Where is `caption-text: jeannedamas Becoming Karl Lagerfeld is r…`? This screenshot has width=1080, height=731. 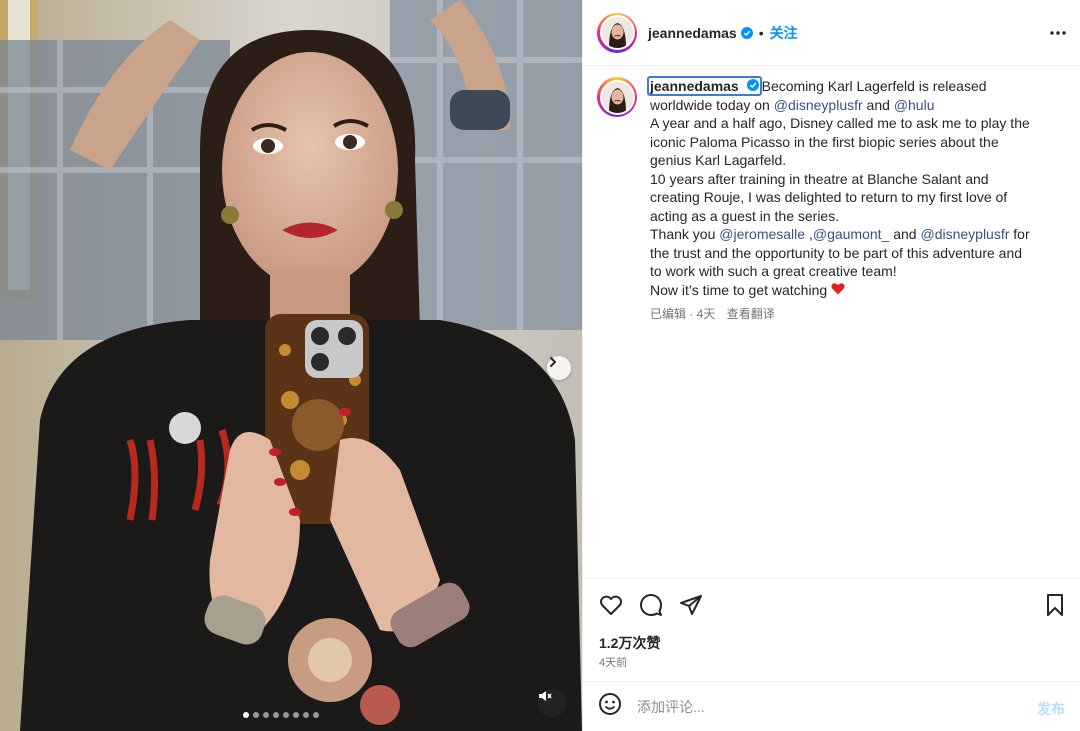 caption-text: jeannedamas Becoming Karl Lagerfeld is r… is located at coordinates (848, 200).